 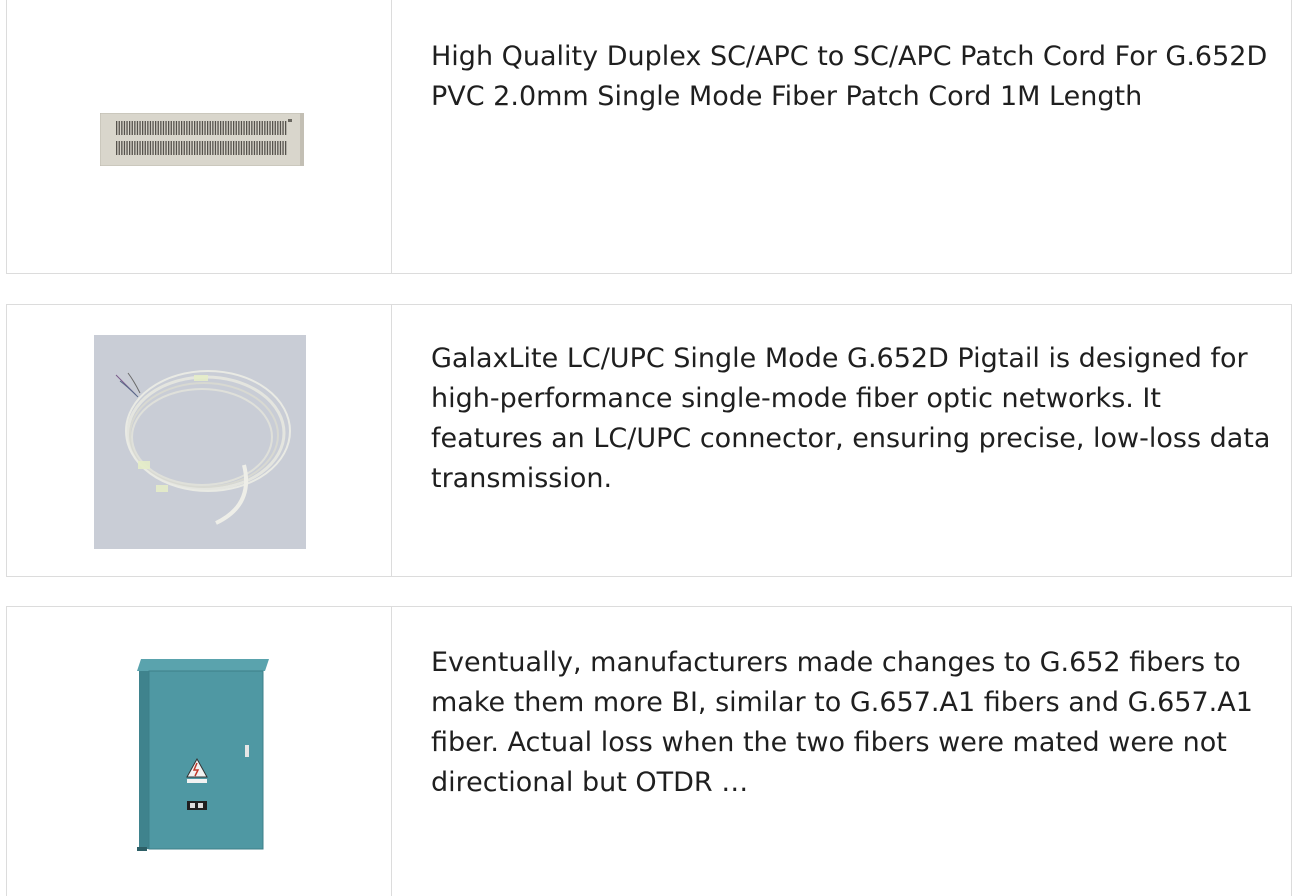 I want to click on patch-panel-icon, so click(x=202, y=139).